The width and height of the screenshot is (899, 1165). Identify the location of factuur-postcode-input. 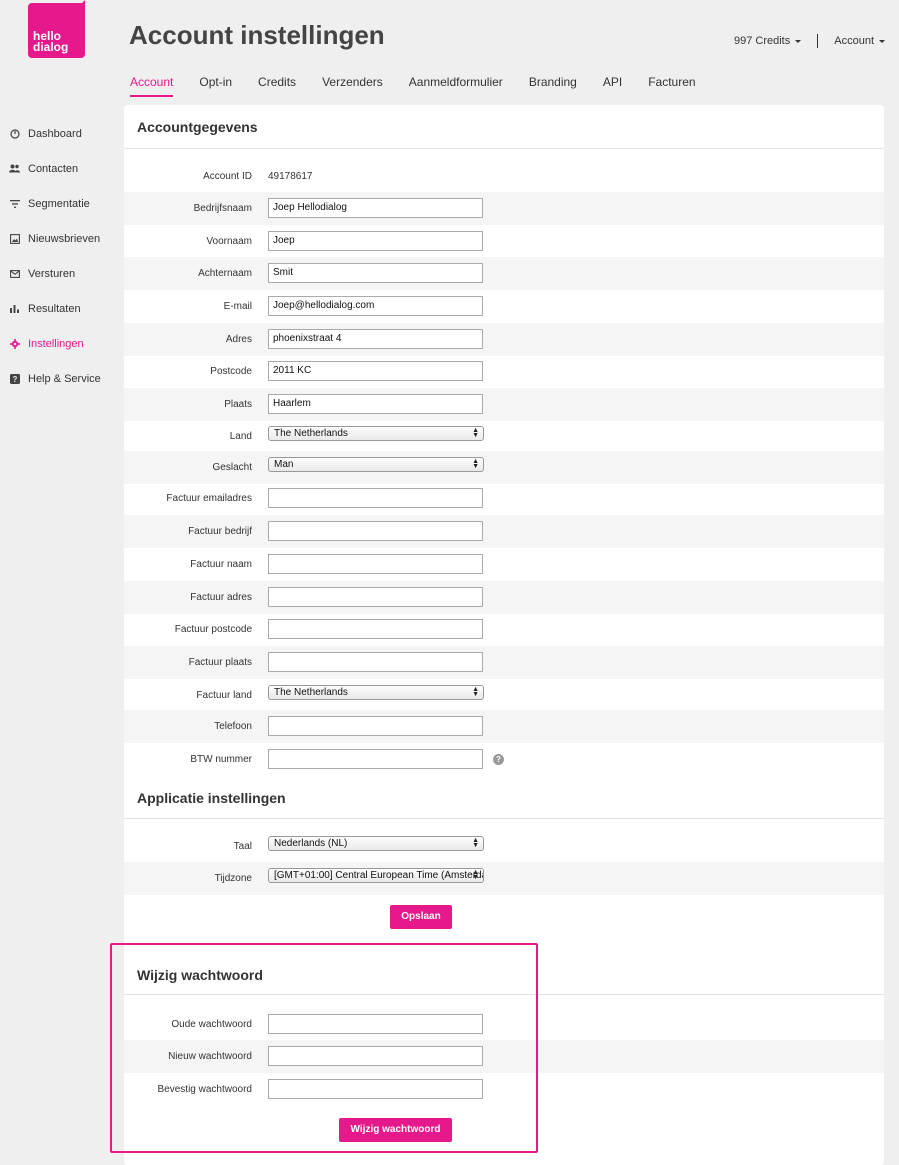
(375, 629).